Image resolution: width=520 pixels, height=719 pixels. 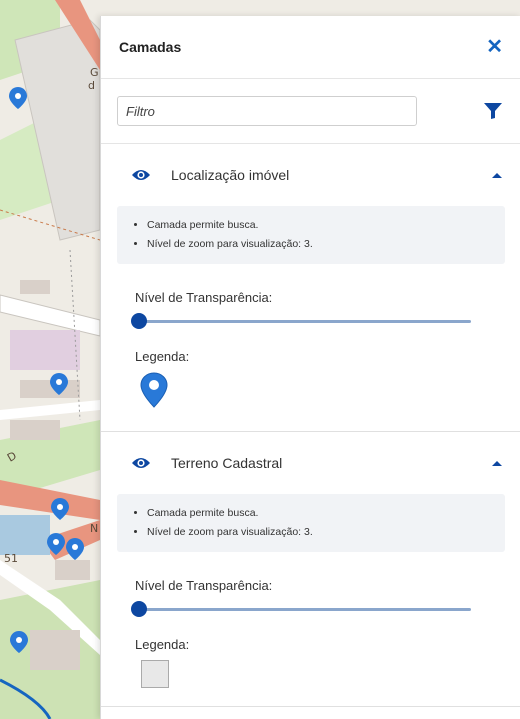 I want to click on filter-row, so click(x=310, y=111).